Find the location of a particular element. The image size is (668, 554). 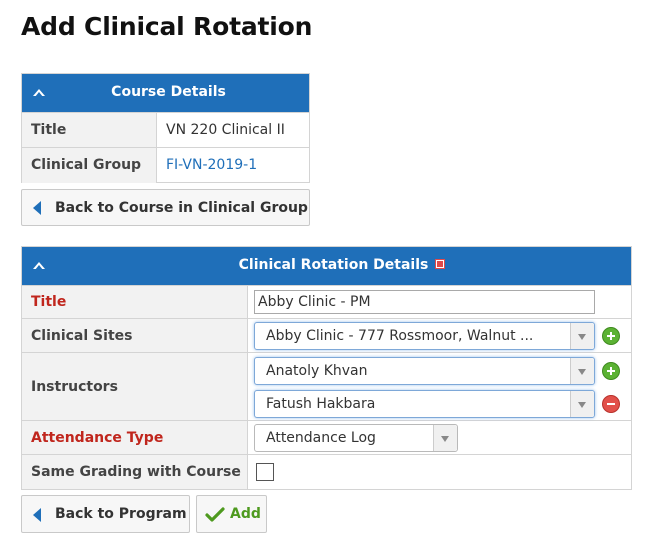

table-row: Title VN 220 Clinical II is located at coordinates (165, 130).